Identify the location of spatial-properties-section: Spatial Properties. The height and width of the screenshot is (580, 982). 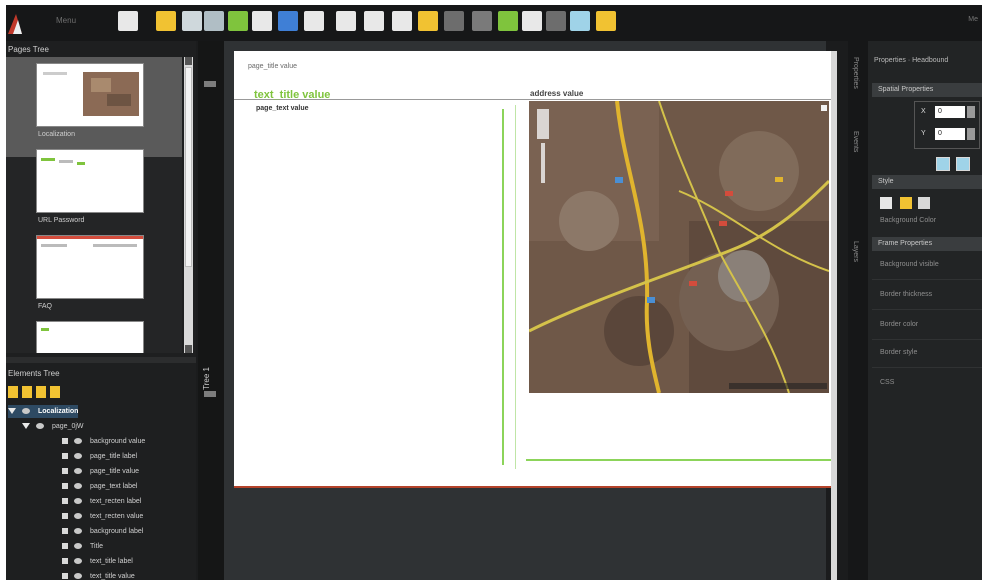
(927, 90).